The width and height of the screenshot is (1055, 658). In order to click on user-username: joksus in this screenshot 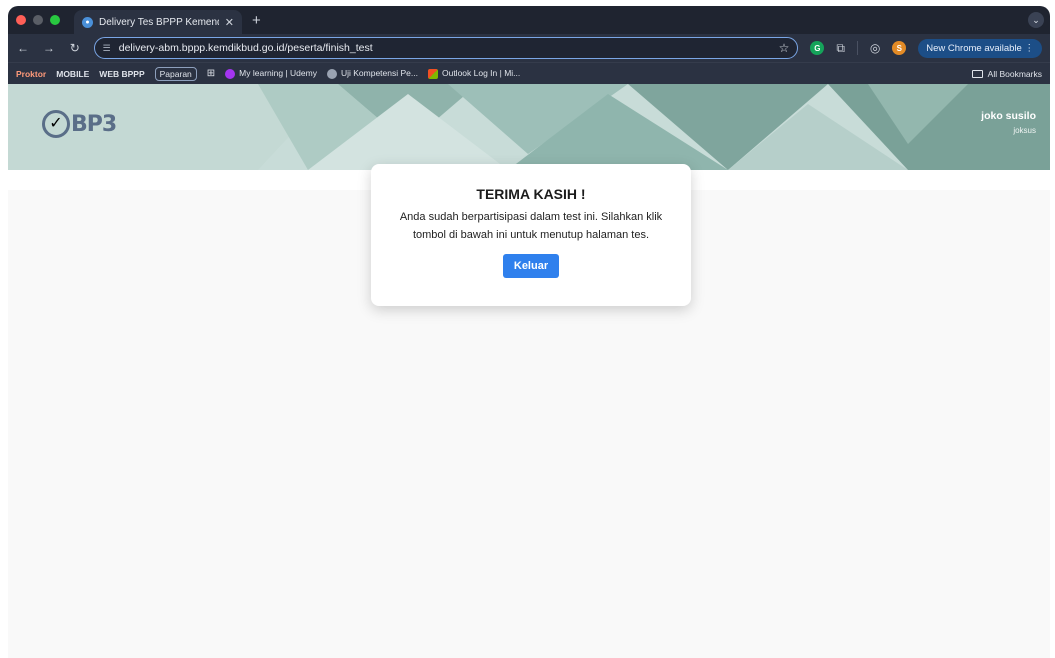, I will do `click(1024, 130)`.